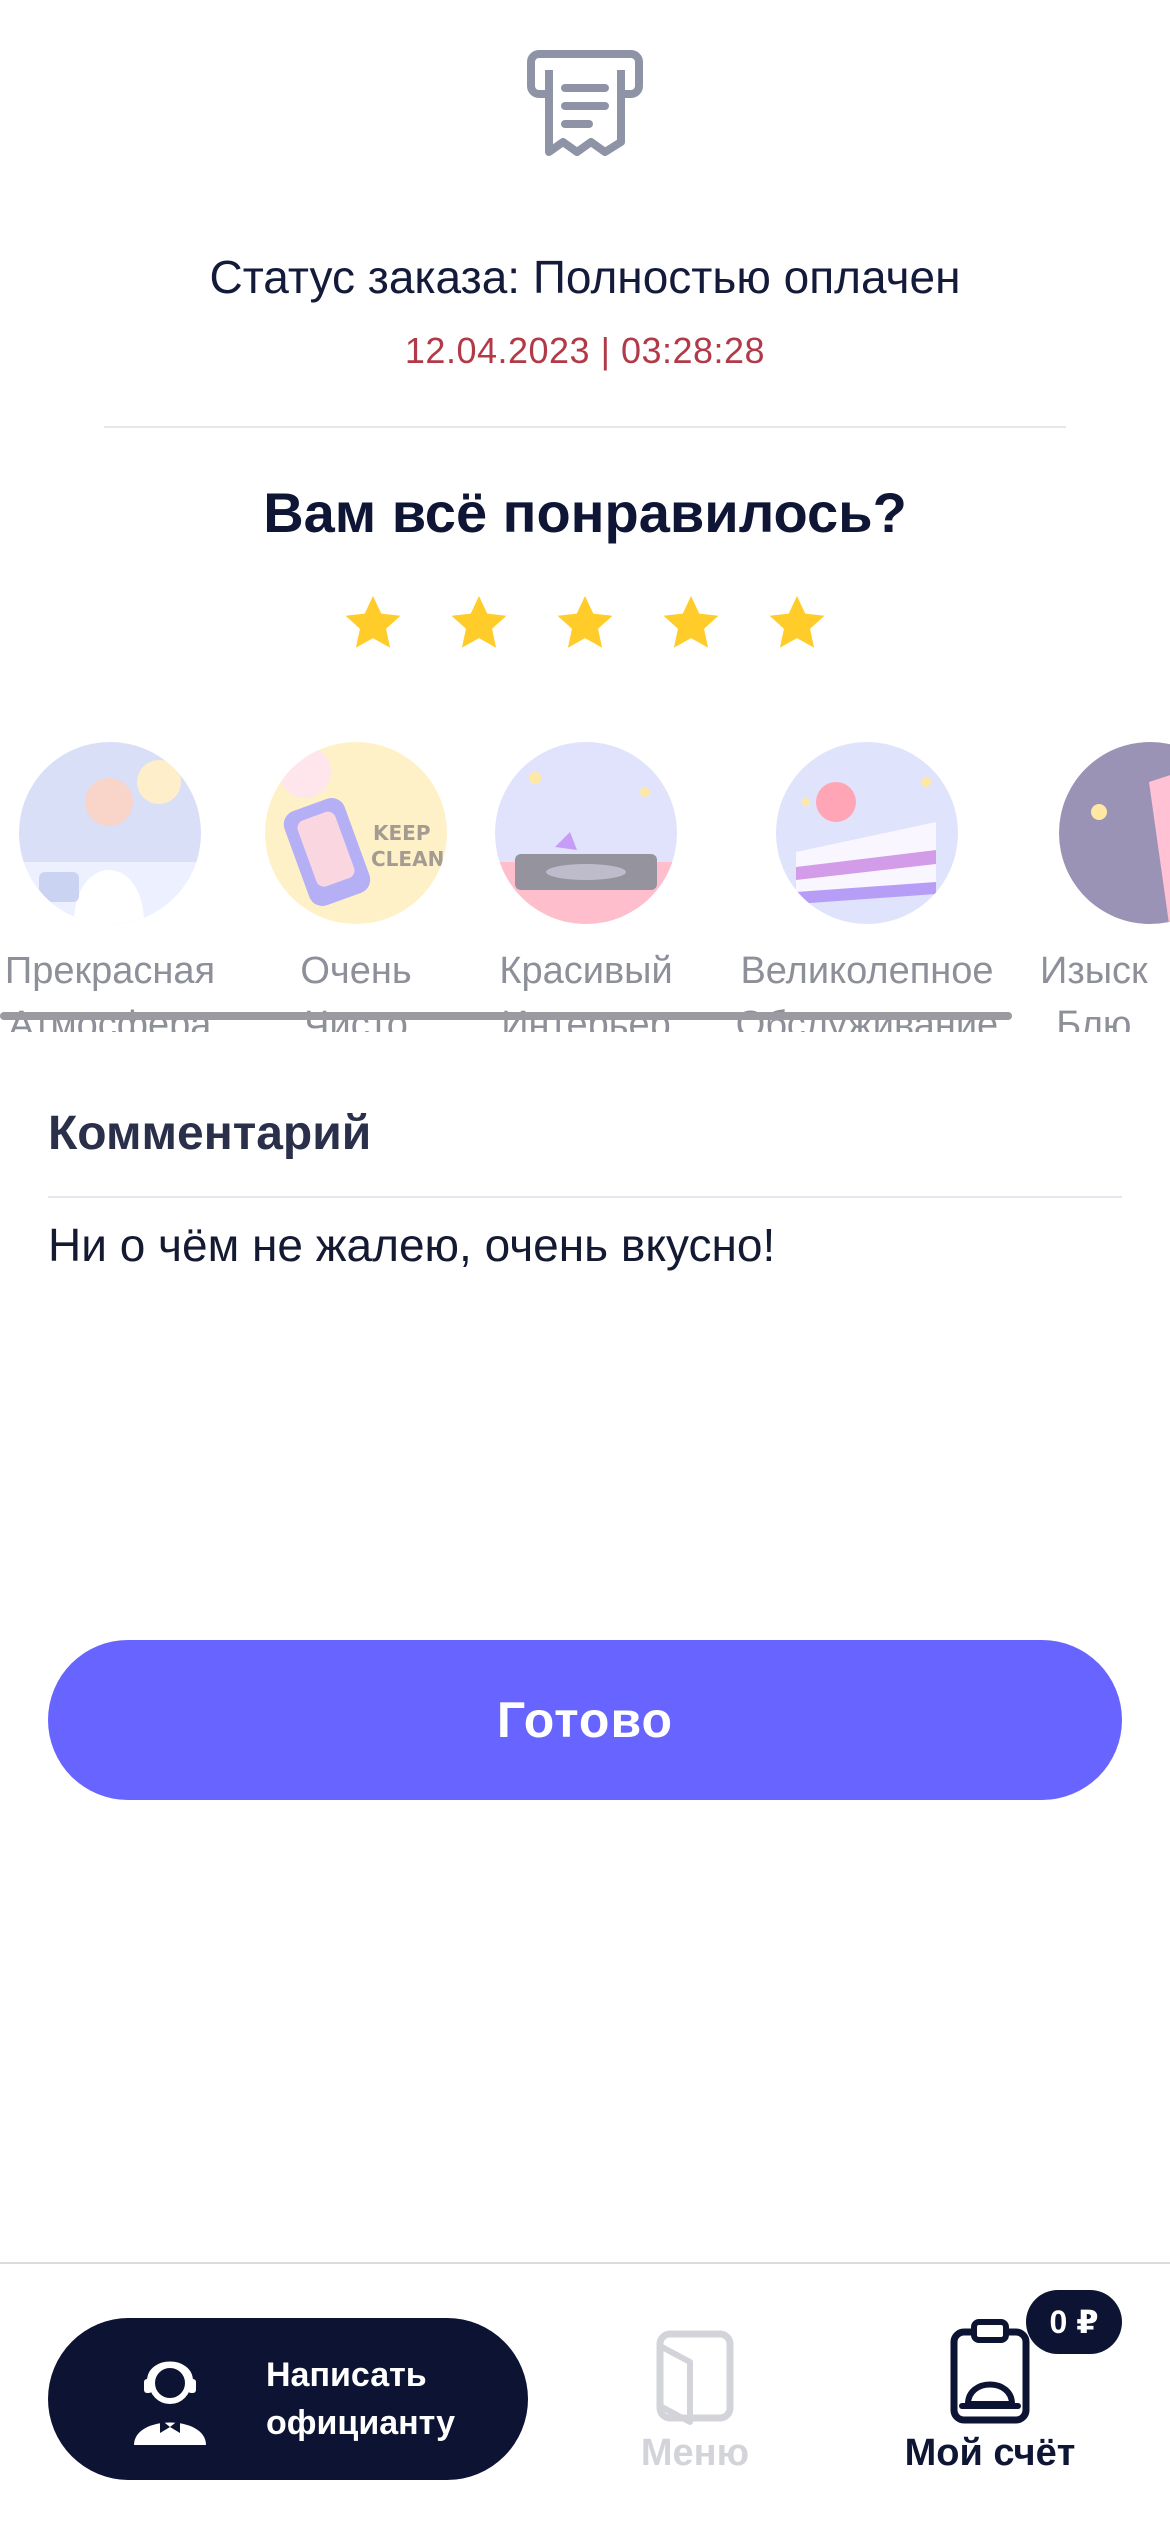 The image size is (1170, 2532). Describe the element at coordinates (356, 833) in the screenshot. I see `keep-clean-illustration: KEEP CLEAN` at that location.